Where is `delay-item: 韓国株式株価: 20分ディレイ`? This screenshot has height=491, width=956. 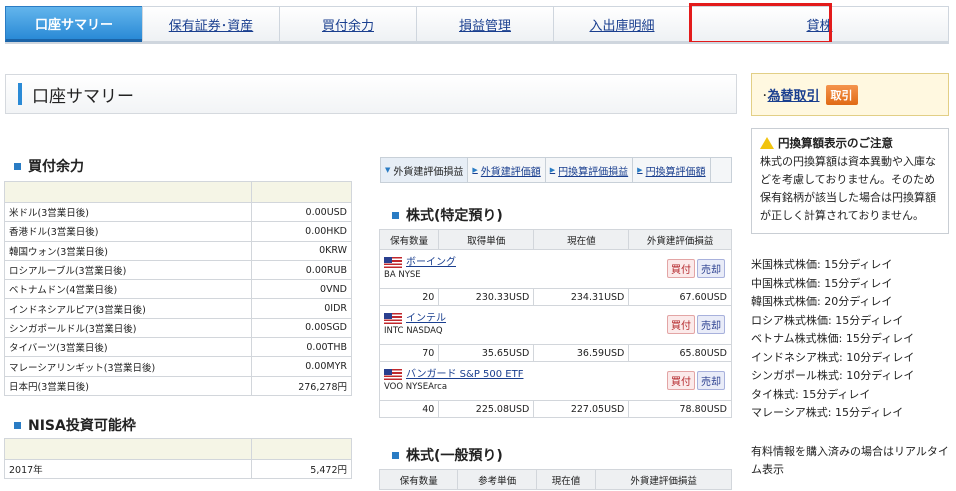
delay-item: 韓国株式株価: 20分ディレイ is located at coordinates (822, 301).